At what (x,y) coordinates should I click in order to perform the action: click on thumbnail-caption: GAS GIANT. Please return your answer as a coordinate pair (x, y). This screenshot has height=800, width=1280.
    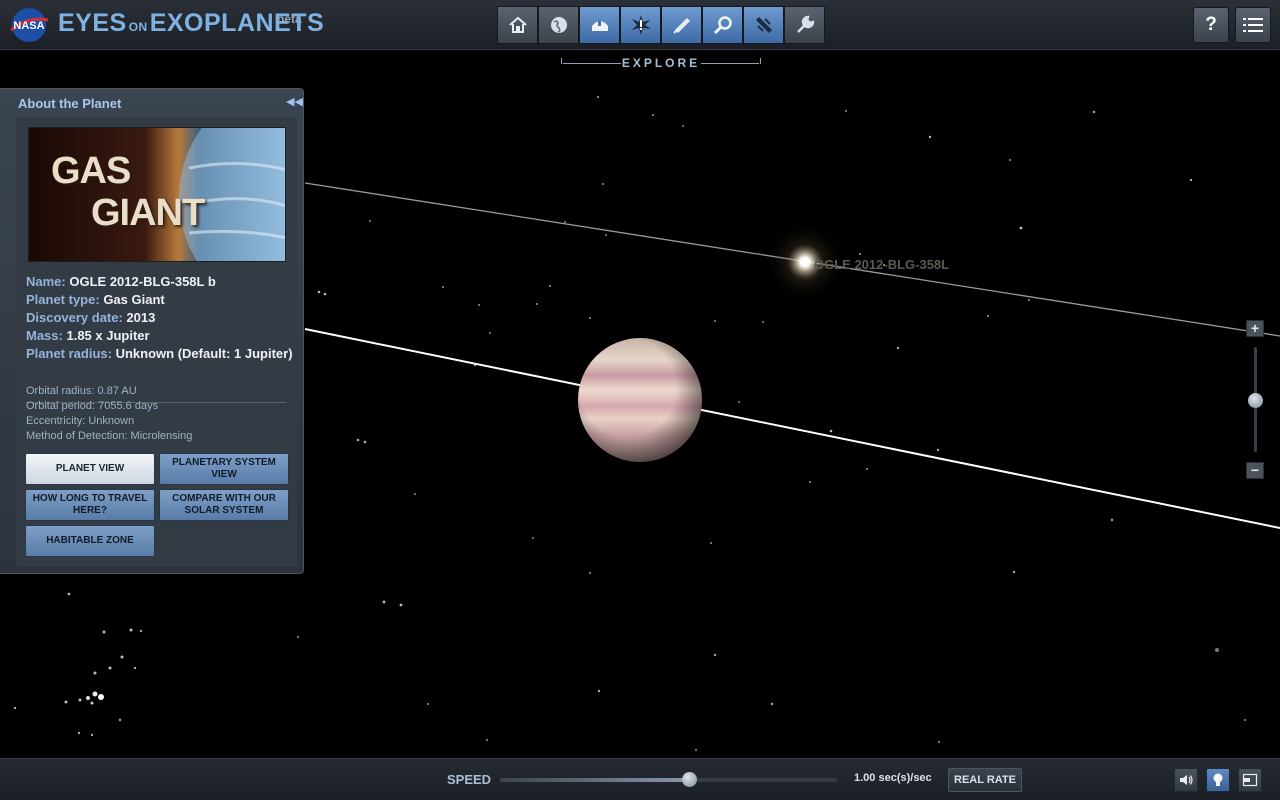
    Looking at the image, I should click on (128, 192).